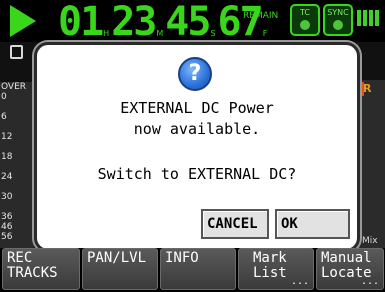 Image resolution: width=385 pixels, height=292 pixels. What do you see at coordinates (367, 88) in the screenshot?
I see `right-channel-label: R` at bounding box center [367, 88].